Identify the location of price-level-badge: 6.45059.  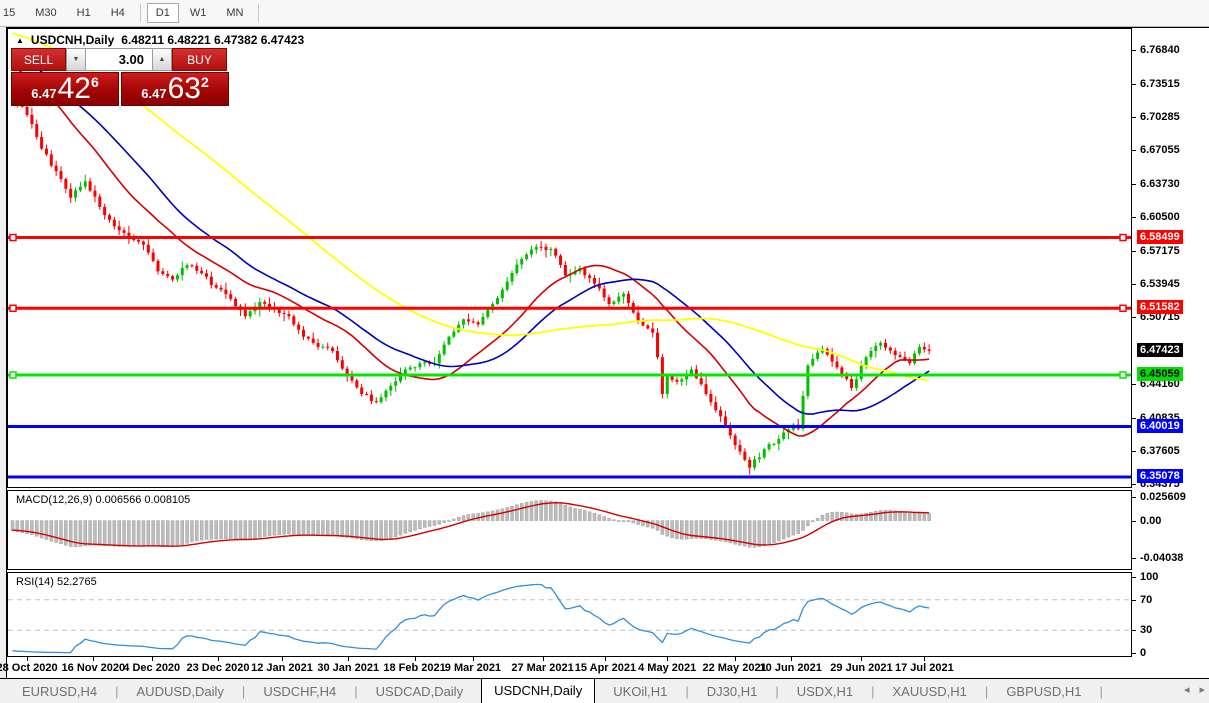
(1160, 373).